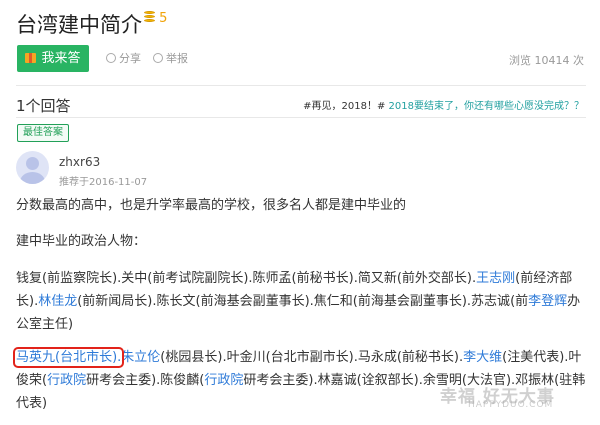  Describe the element at coordinates (43, 106) in the screenshot. I see `answer-count: 1个回答` at that location.